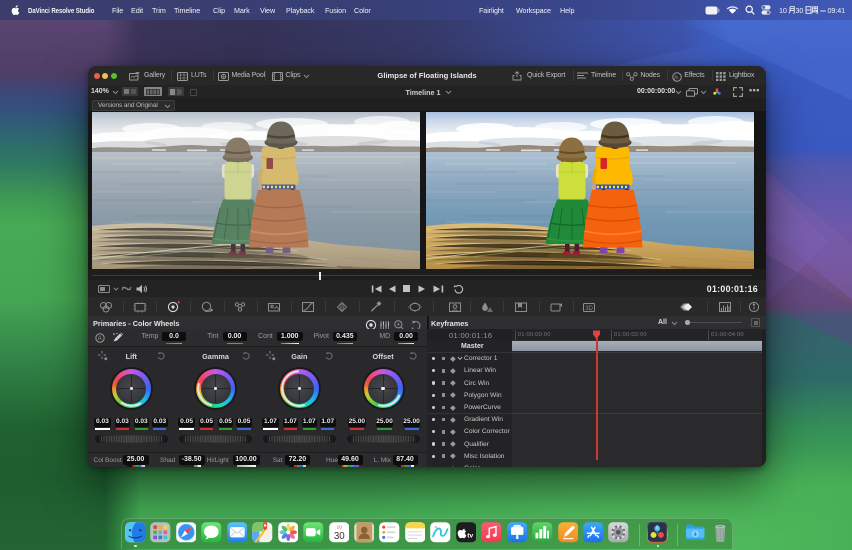 The height and width of the screenshot is (550, 852). Describe the element at coordinates (676, 77) in the screenshot. I see `svg-text: fx` at that location.